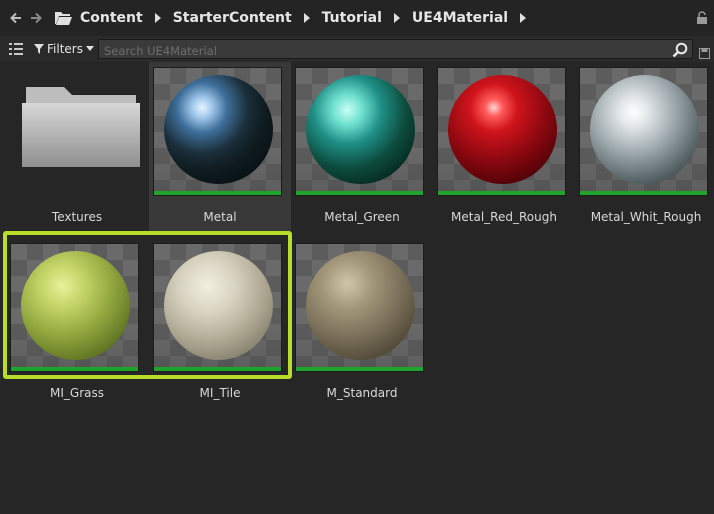  I want to click on asset-label: Metal_Whit_Rough, so click(646, 217).